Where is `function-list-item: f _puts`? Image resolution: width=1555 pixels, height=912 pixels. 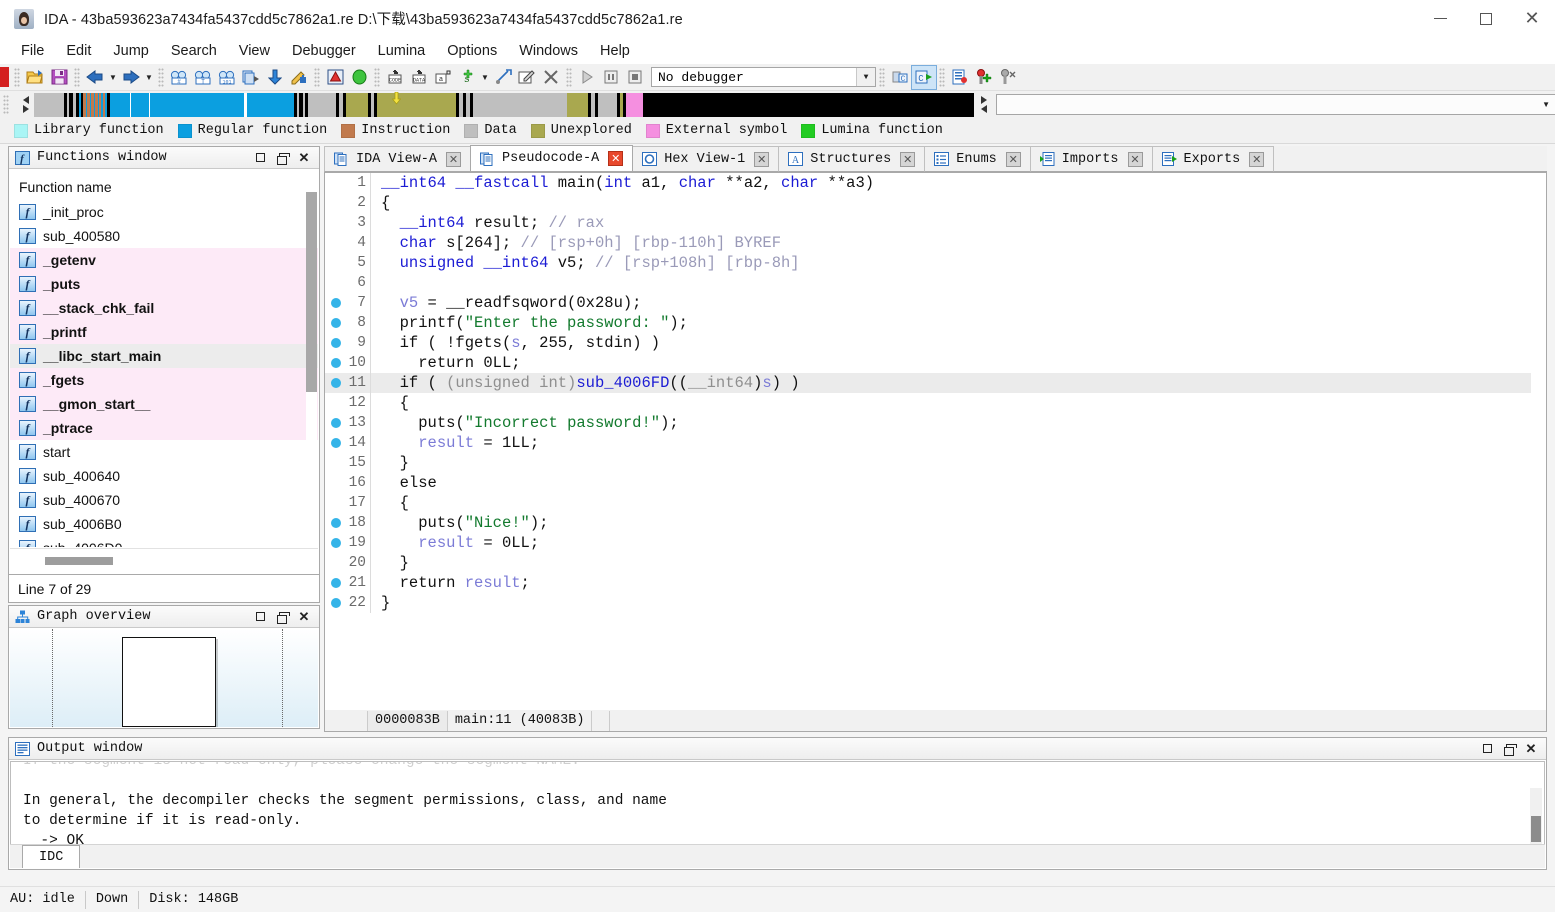 function-list-item: f _puts is located at coordinates (164, 284).